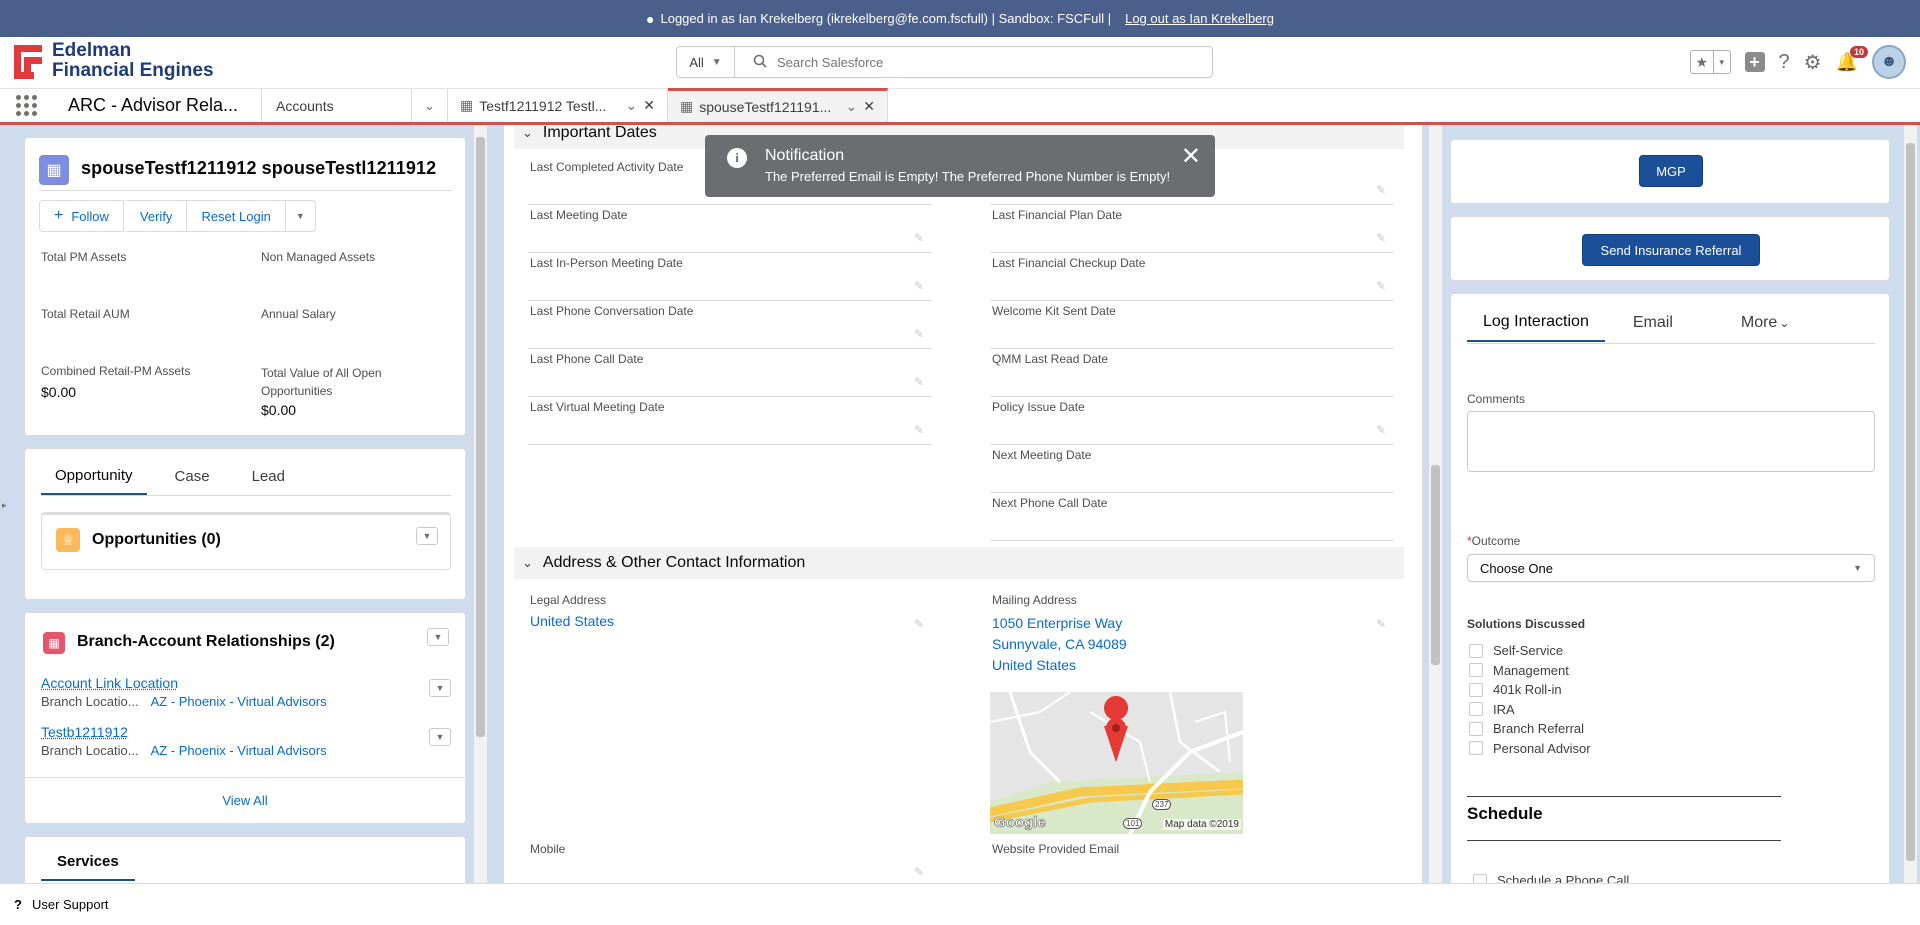  Describe the element at coordinates (298, 314) in the screenshot. I see `highlight-field: Annual Salary` at that location.